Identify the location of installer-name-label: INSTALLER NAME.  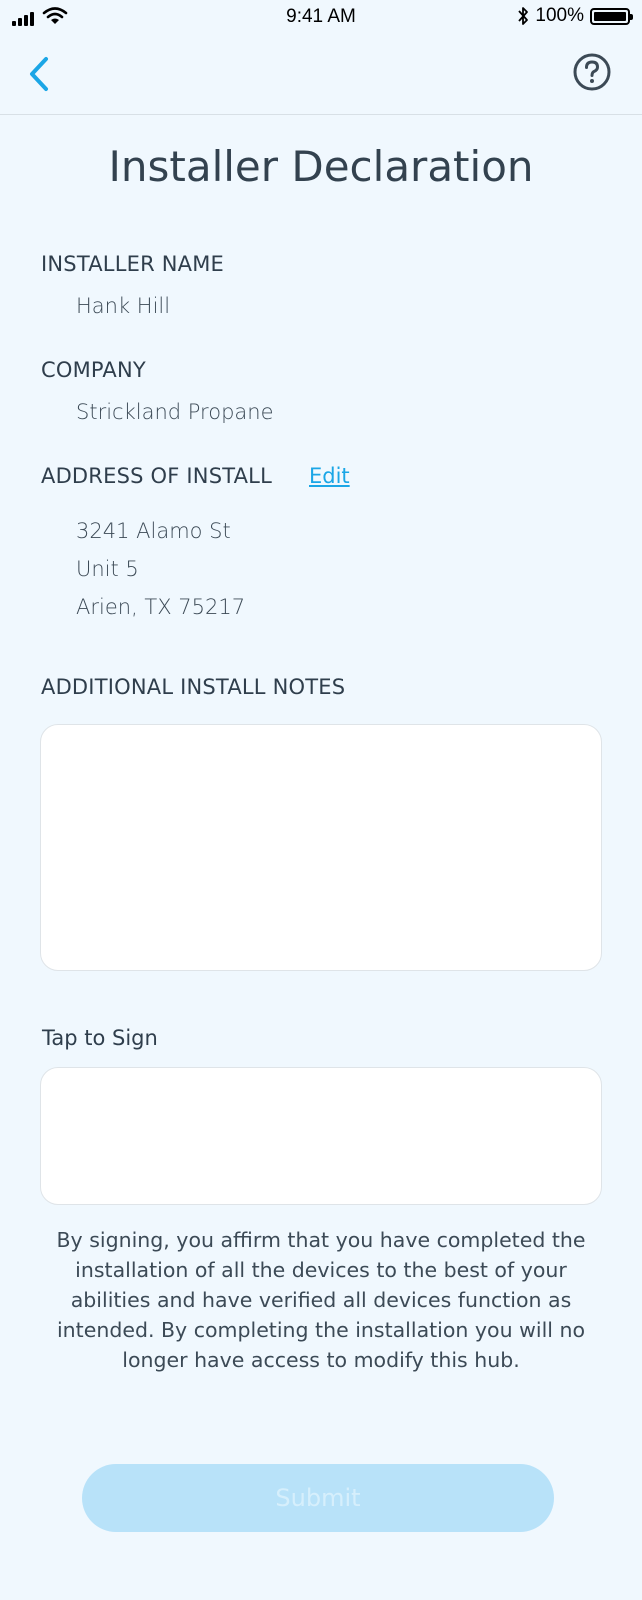
(132, 264).